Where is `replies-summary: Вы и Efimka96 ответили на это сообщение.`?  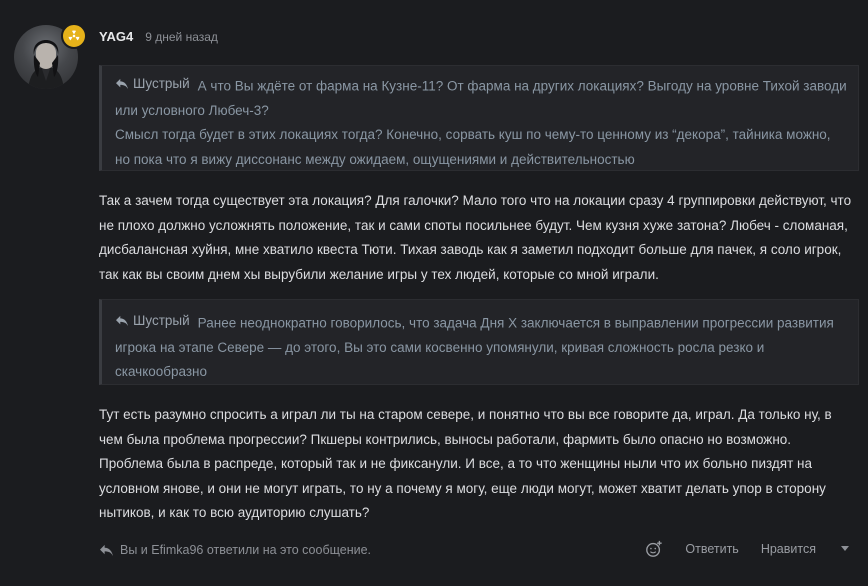
replies-summary: Вы и Efimka96 ответили на это сообщение. is located at coordinates (235, 550).